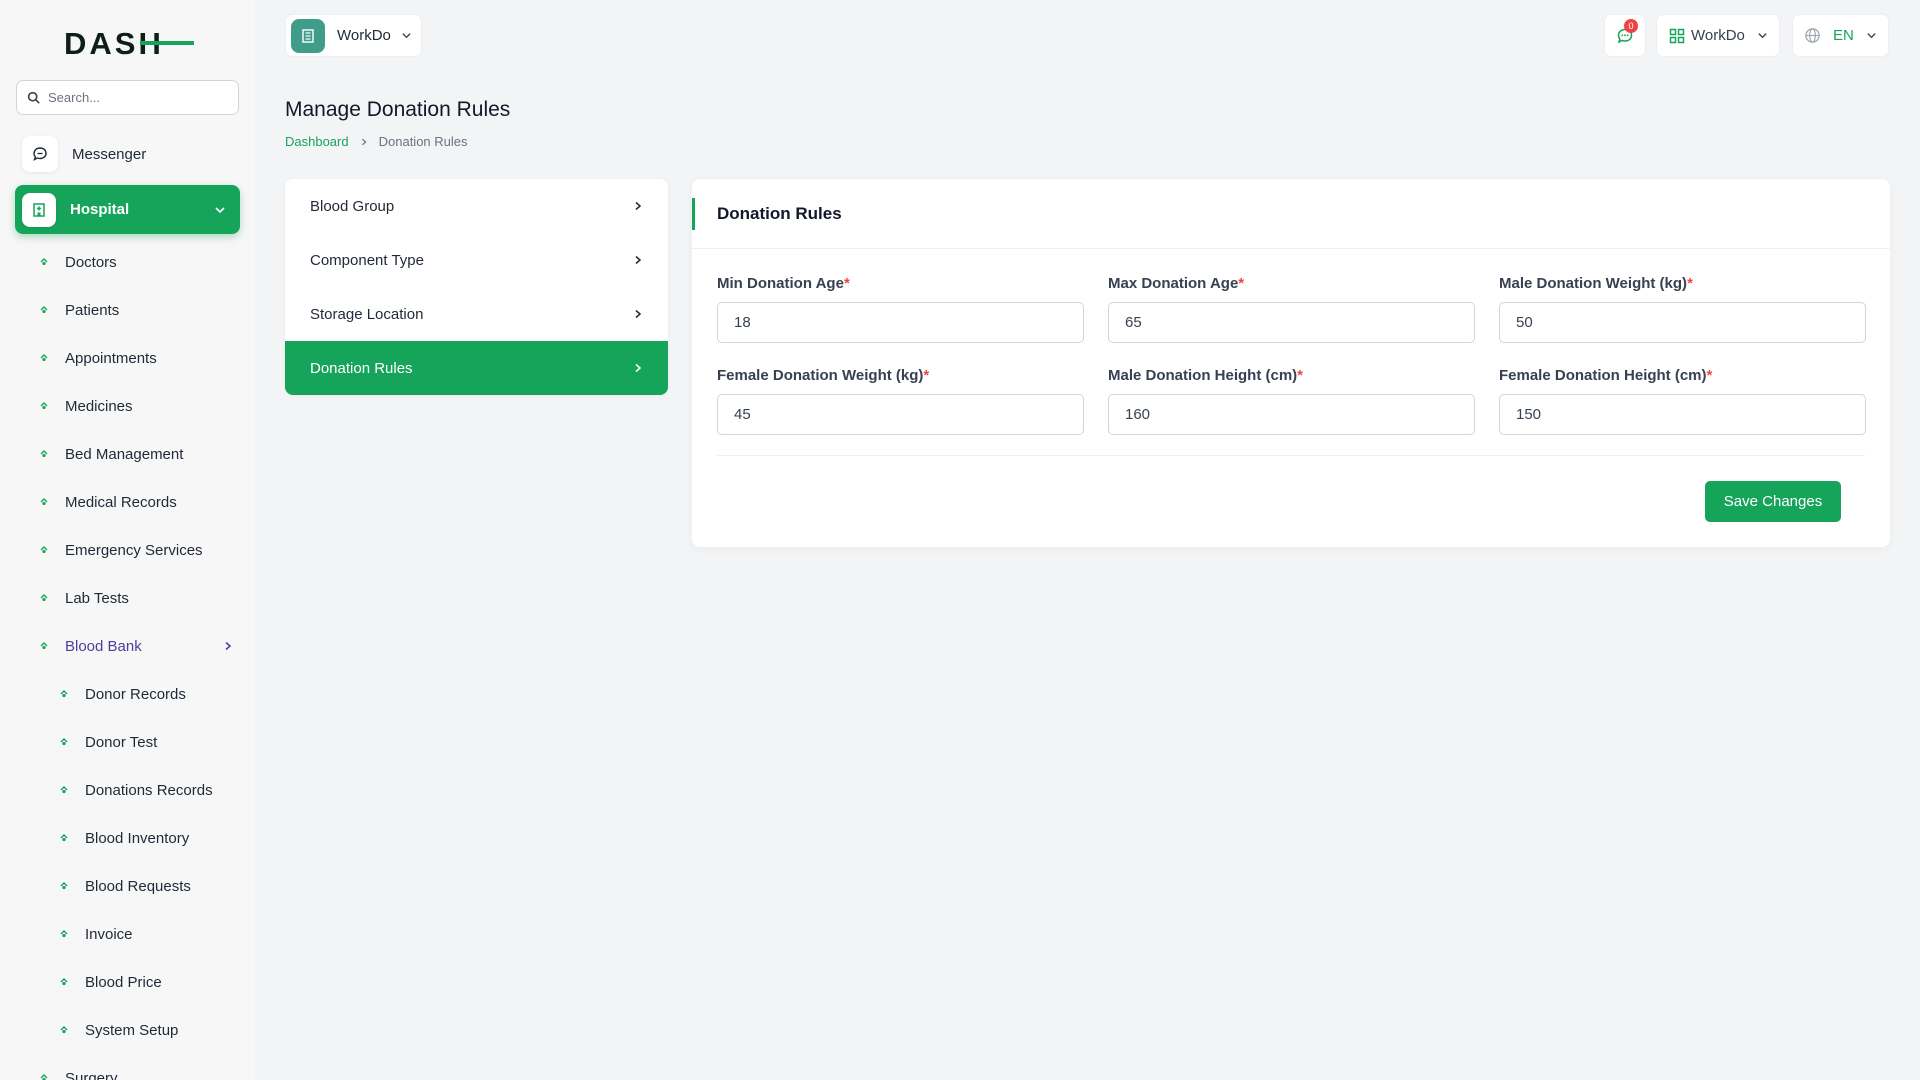 The image size is (1920, 1080). Describe the element at coordinates (1625, 35) in the screenshot. I see `notifications-button: 0` at that location.